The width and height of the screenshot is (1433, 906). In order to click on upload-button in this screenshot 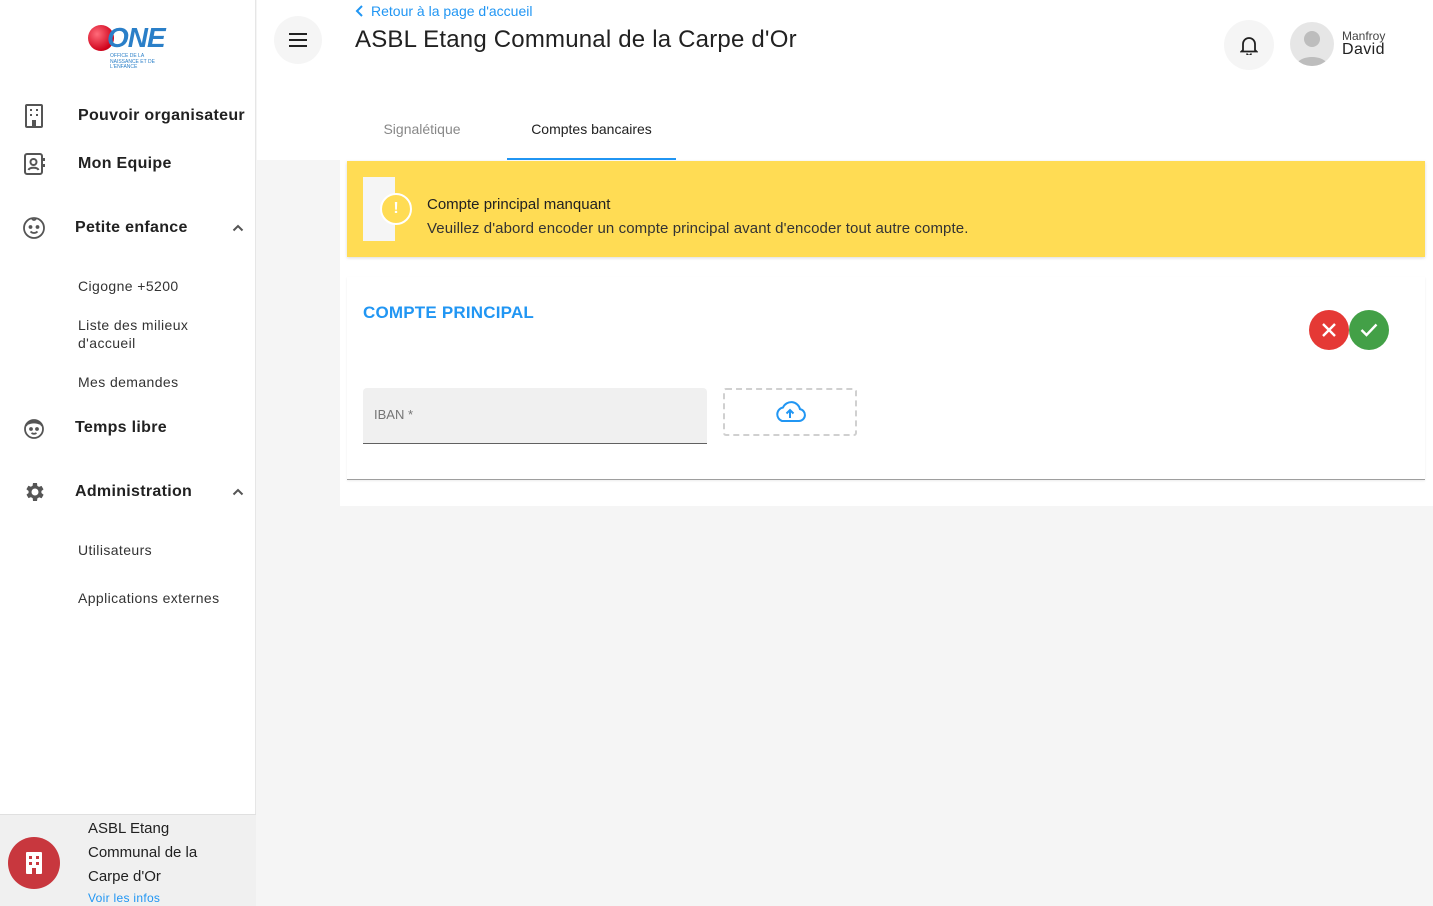, I will do `click(790, 412)`.